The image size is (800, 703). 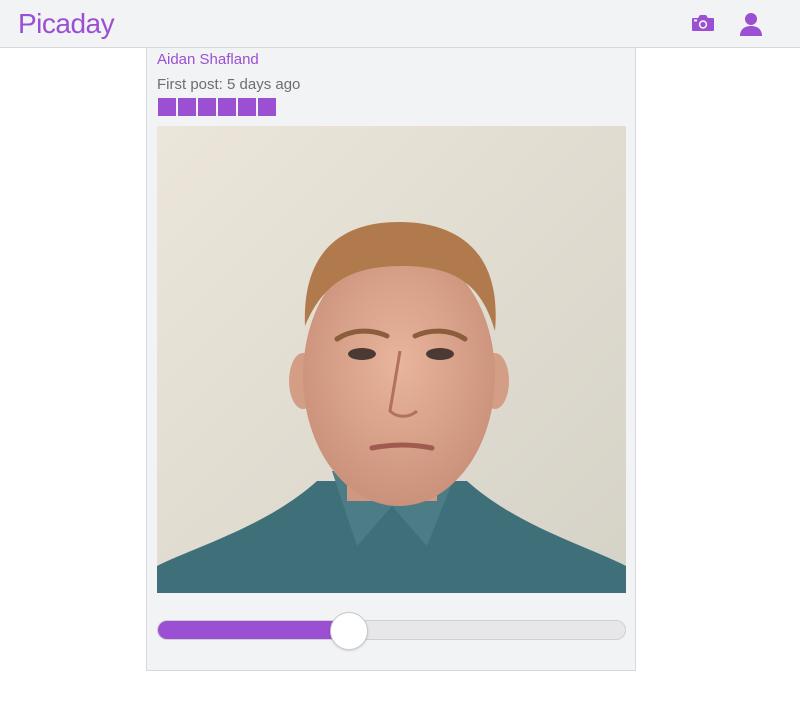 What do you see at coordinates (704, 24) in the screenshot?
I see `camera-icon` at bounding box center [704, 24].